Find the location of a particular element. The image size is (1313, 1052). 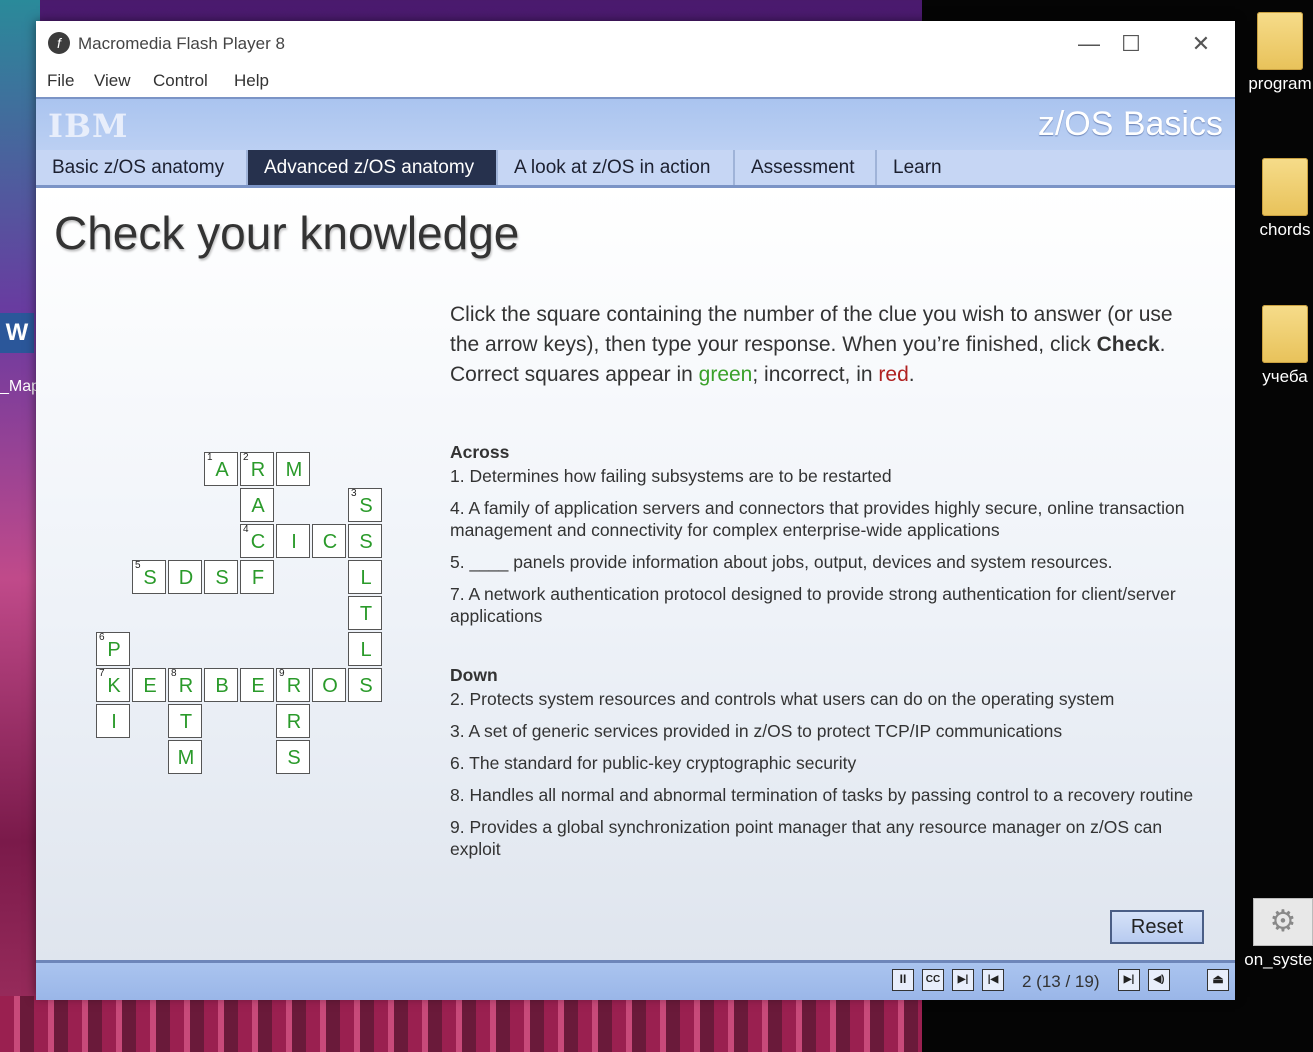

crossword-cell: D is located at coordinates (185, 577).